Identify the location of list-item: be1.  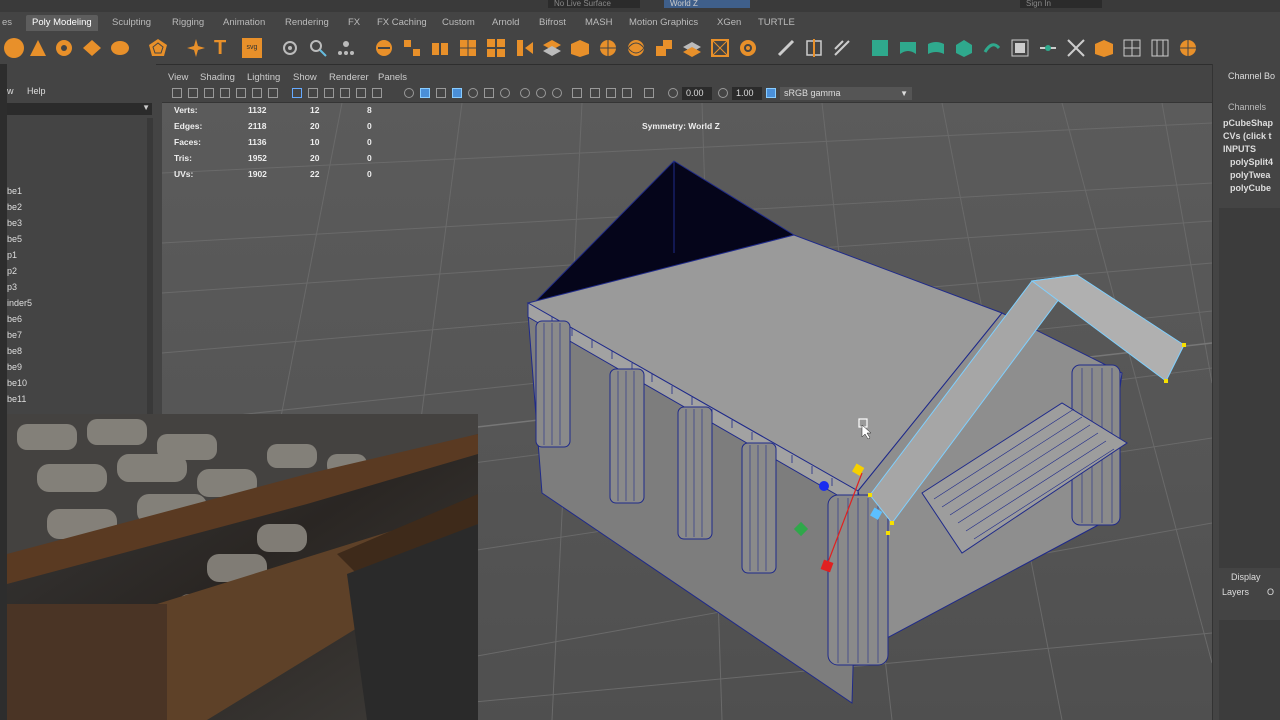
(14, 191).